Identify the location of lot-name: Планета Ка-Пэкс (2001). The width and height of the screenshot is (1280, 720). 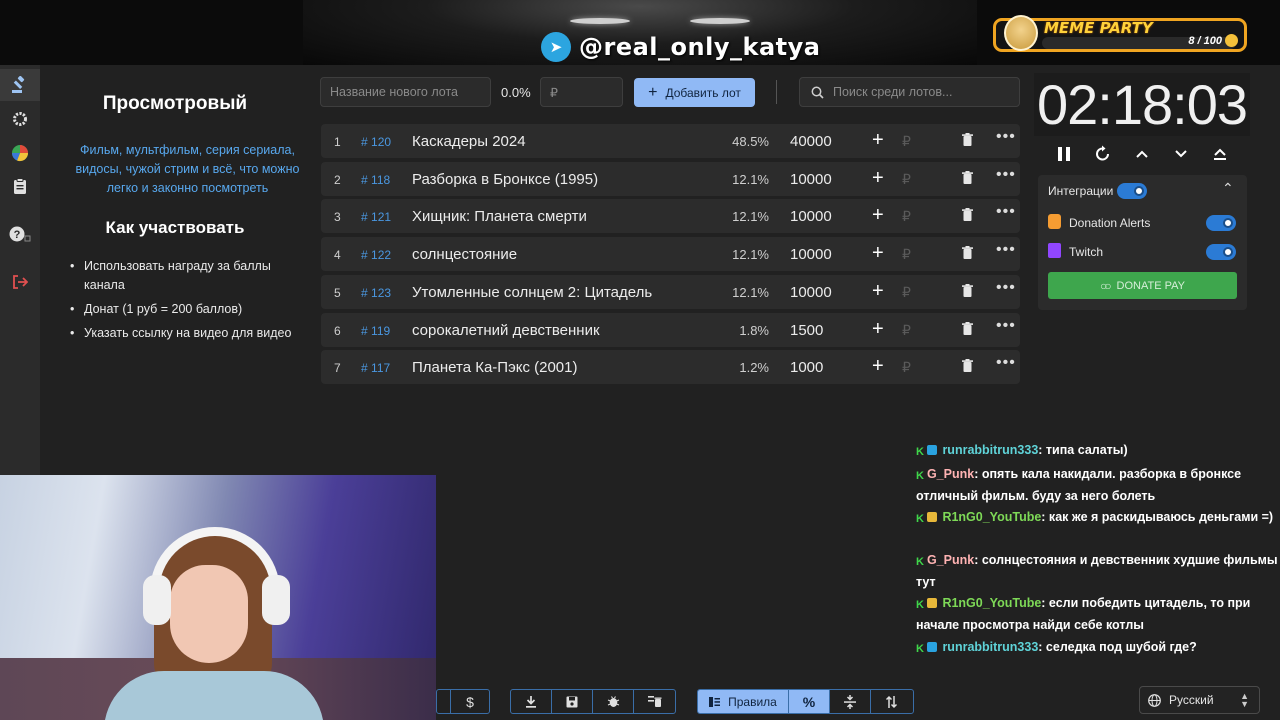
(494, 367).